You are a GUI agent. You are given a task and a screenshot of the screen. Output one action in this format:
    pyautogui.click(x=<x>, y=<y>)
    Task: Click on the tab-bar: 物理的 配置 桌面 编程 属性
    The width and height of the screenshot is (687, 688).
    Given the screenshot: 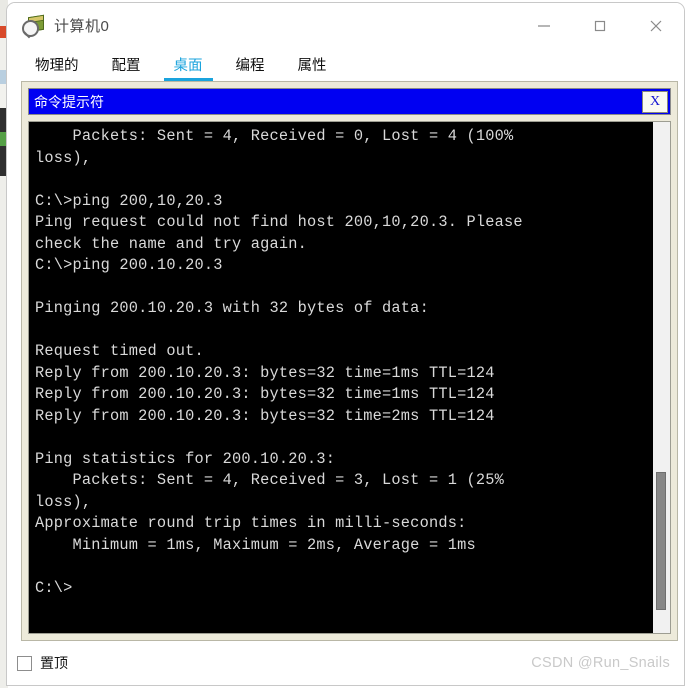 What is the action you would take?
    pyautogui.click(x=345, y=64)
    